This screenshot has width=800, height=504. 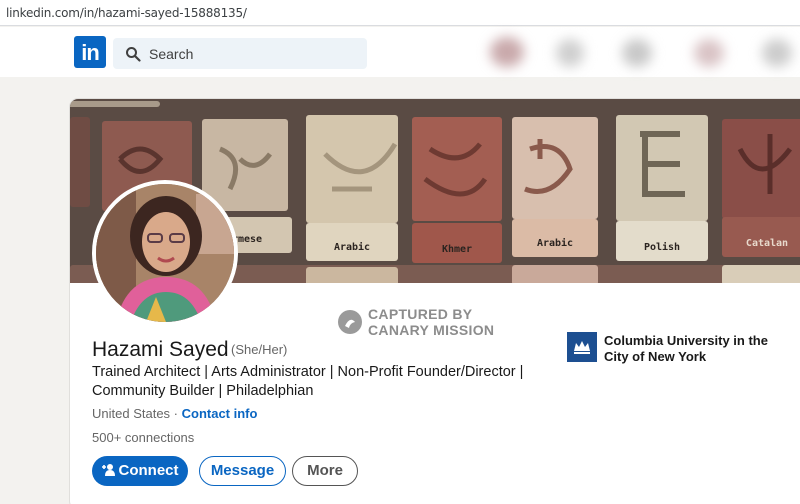 What do you see at coordinates (350, 322) in the screenshot?
I see `watermark-icon` at bounding box center [350, 322].